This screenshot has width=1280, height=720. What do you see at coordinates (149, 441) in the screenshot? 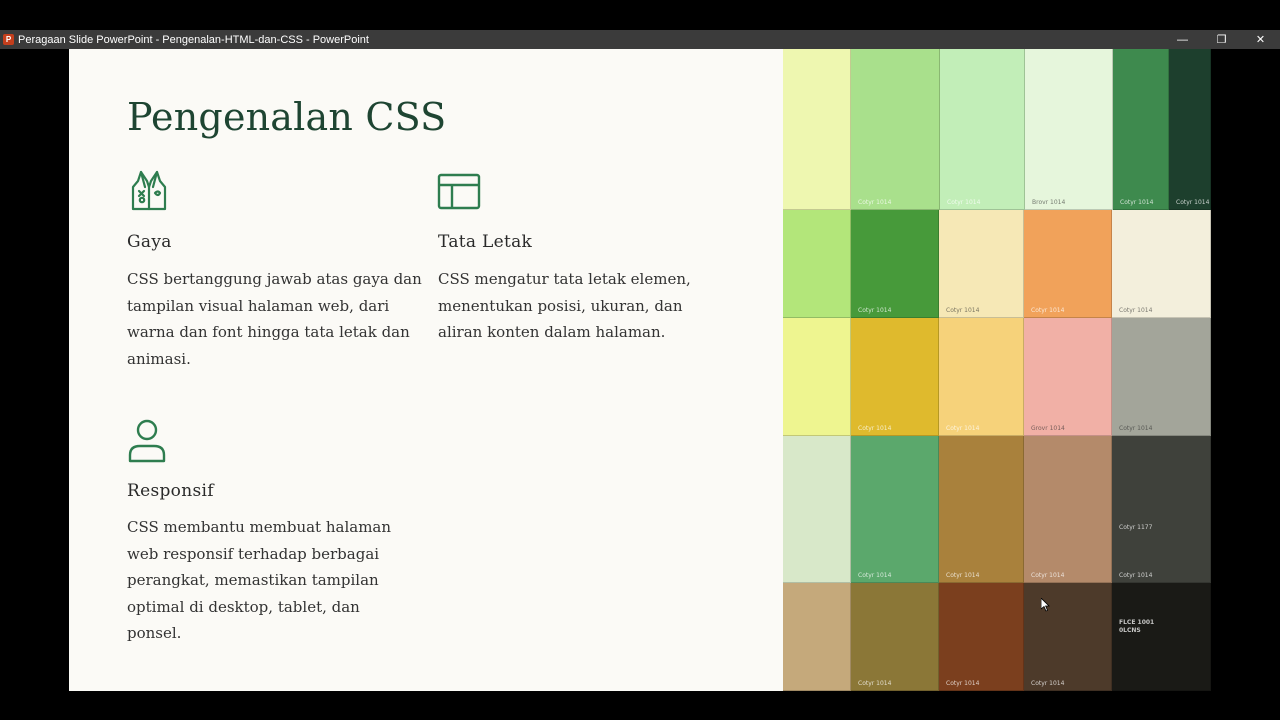
I see `user-icon` at bounding box center [149, 441].